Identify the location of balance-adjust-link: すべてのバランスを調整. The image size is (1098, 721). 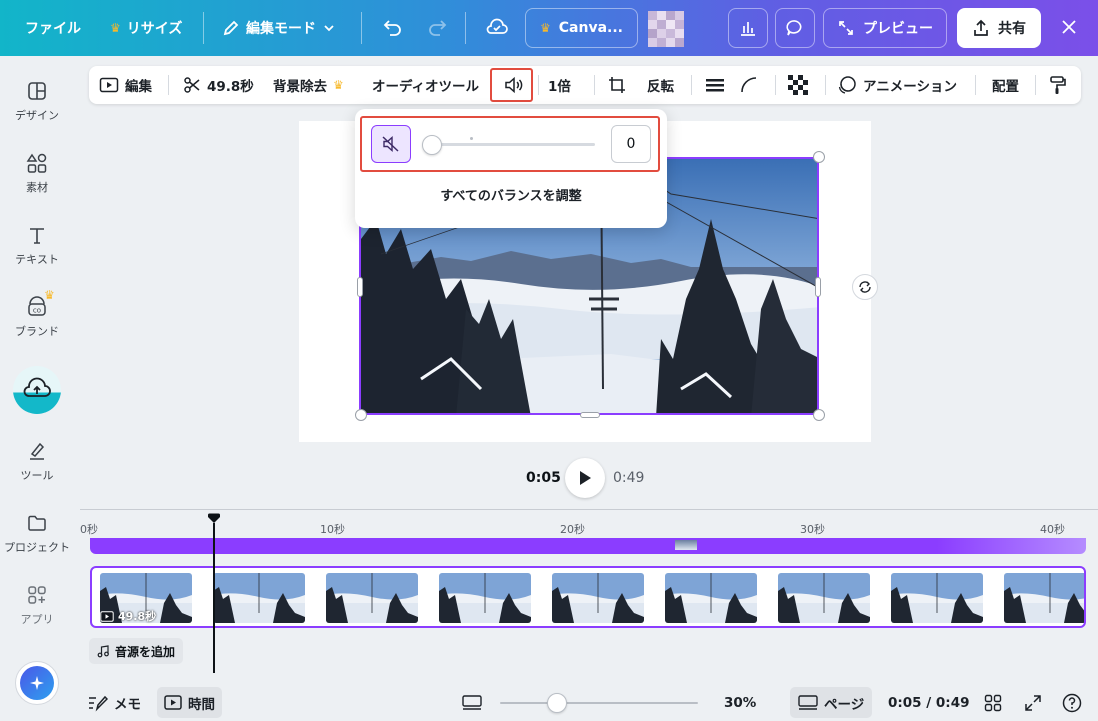
(511, 194).